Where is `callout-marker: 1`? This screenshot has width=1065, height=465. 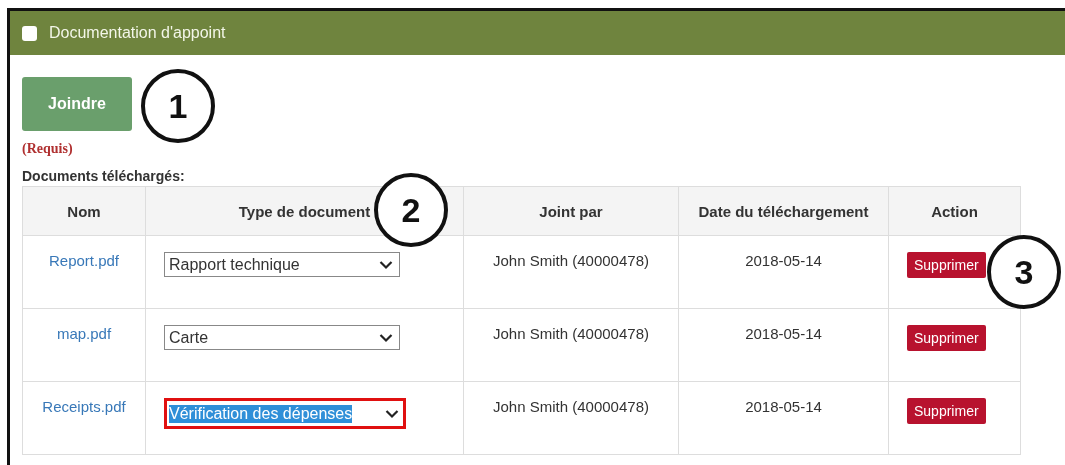 callout-marker: 1 is located at coordinates (178, 106).